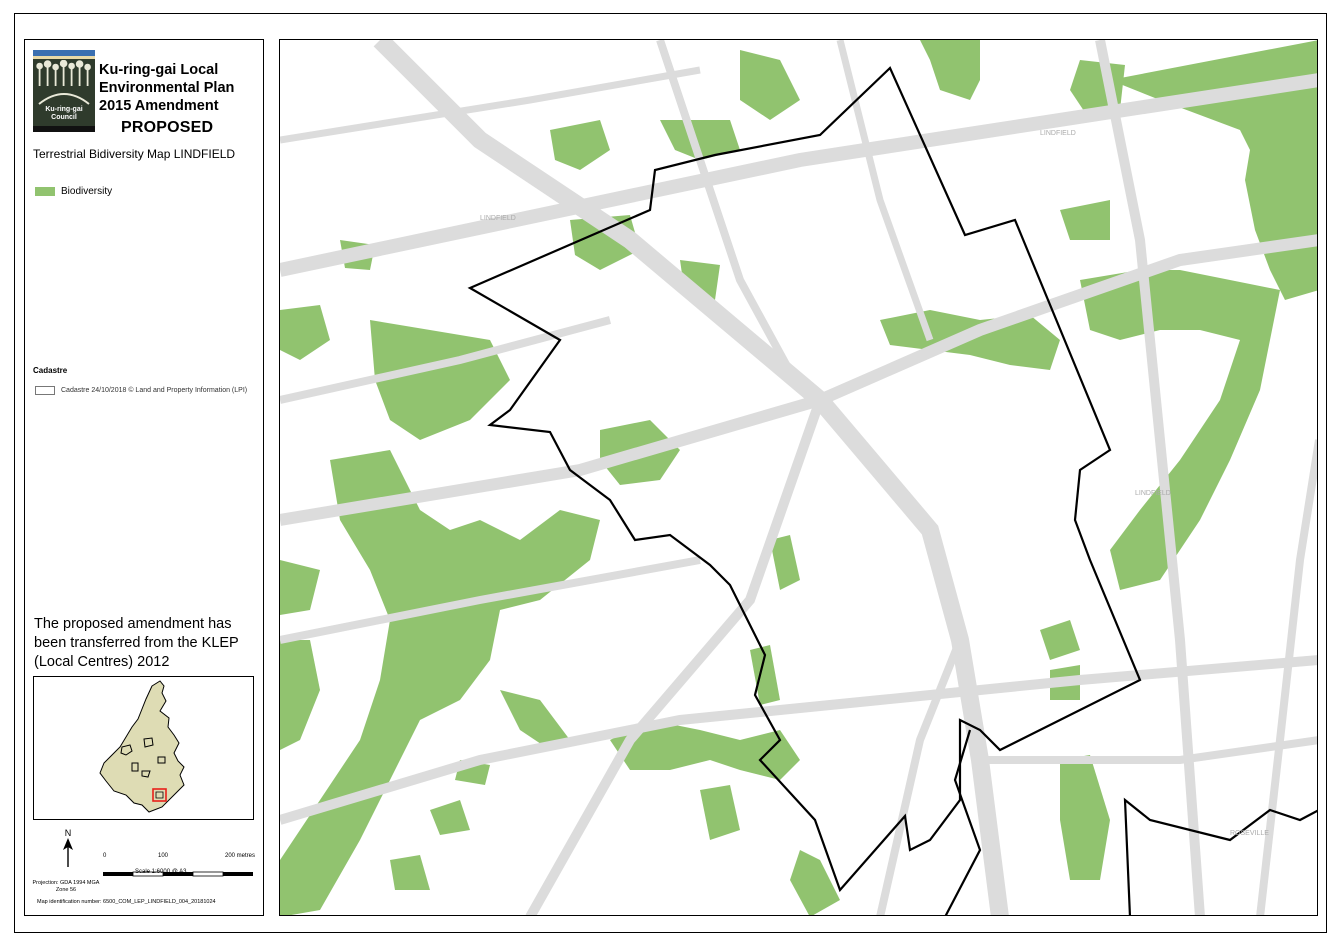 The height and width of the screenshot is (947, 1341). Describe the element at coordinates (1220, 856) in the screenshot. I see `boundary-extension` at that location.